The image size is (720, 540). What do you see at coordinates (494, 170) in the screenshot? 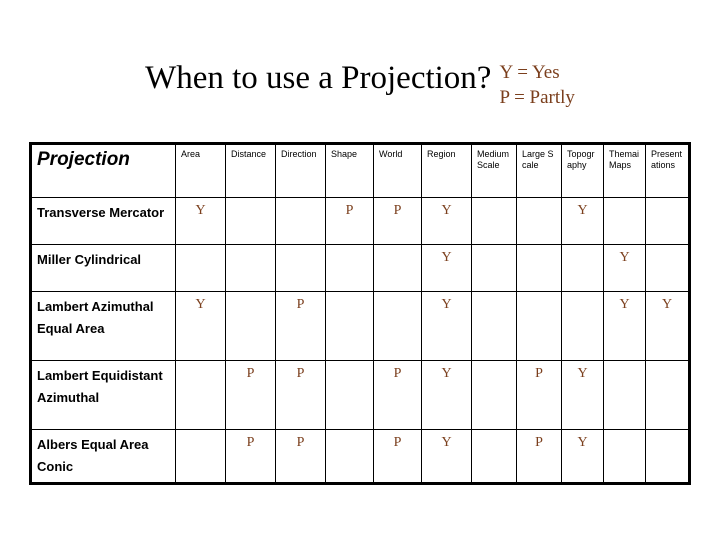
I see `column-header: Medium Scale` at bounding box center [494, 170].